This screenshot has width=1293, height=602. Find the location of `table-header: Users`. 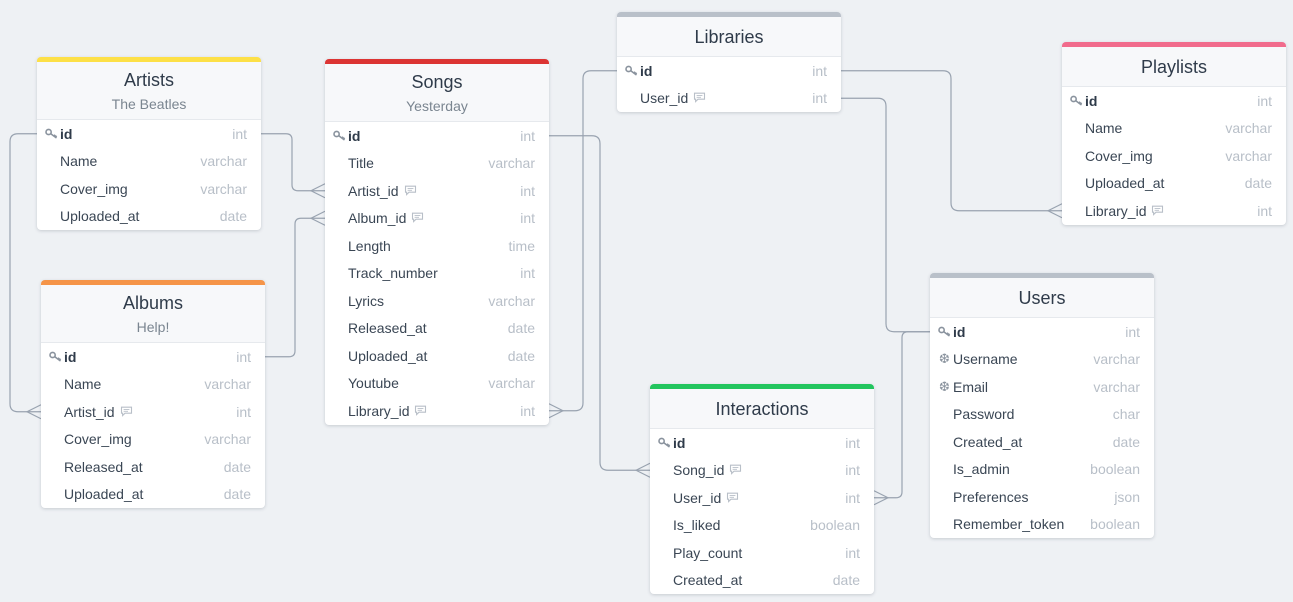

table-header: Users is located at coordinates (1042, 298).